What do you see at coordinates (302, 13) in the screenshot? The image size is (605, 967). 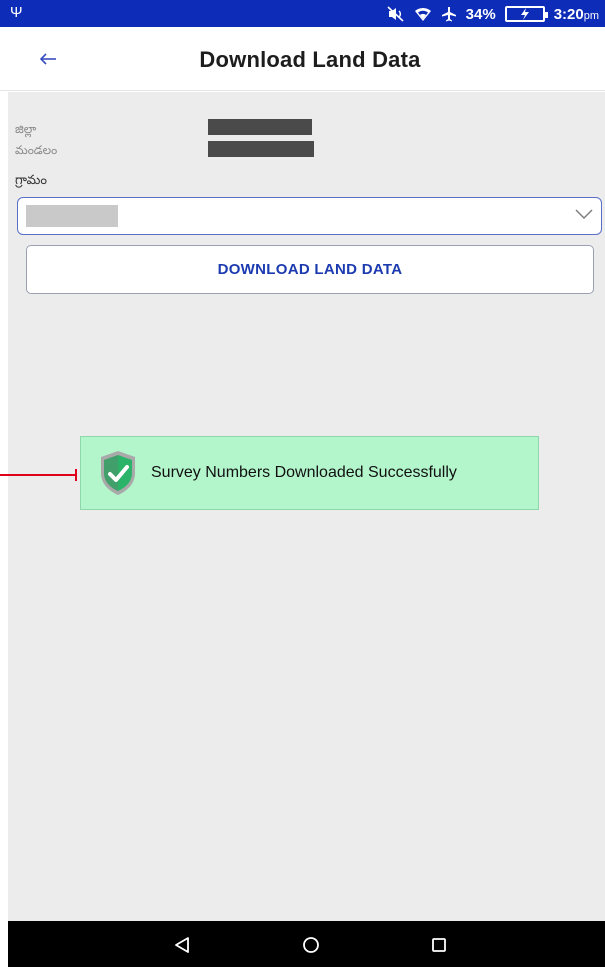 I see `status-bar: Ψ 34% 3:20pm` at bounding box center [302, 13].